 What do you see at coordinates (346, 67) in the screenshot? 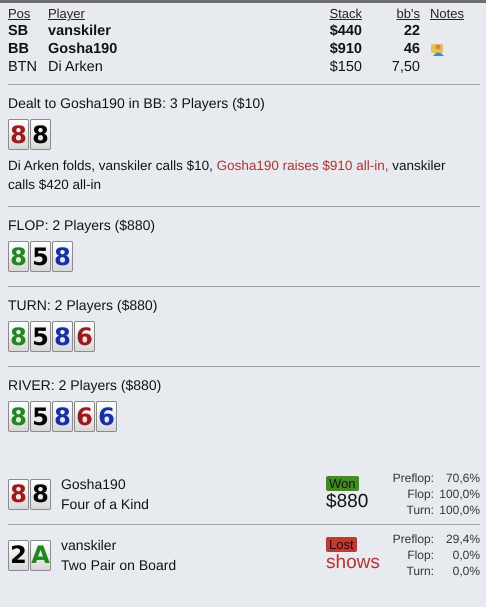
I see `stack-amount: $150` at bounding box center [346, 67].